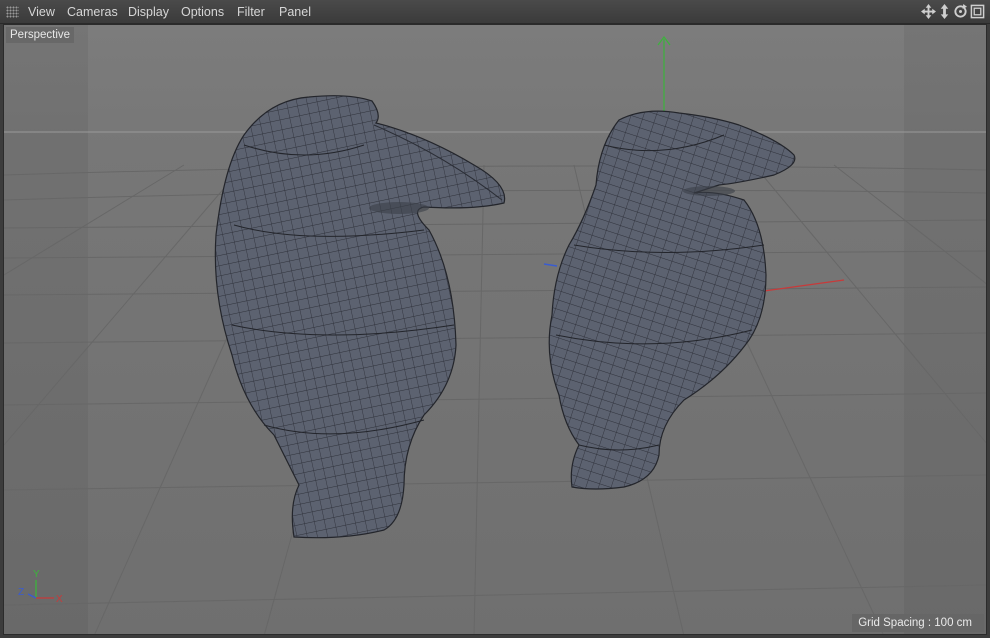 The image size is (990, 638). What do you see at coordinates (928, 11) in the screenshot?
I see `move-view-icon` at bounding box center [928, 11].